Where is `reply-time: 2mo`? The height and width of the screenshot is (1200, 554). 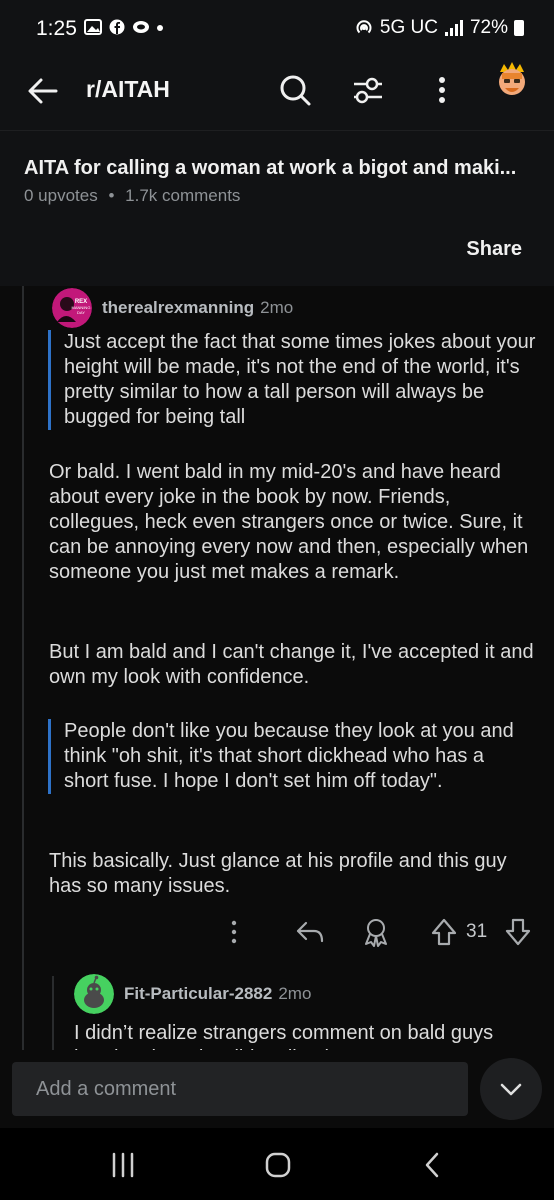
reply-time: 2mo is located at coordinates (295, 993).